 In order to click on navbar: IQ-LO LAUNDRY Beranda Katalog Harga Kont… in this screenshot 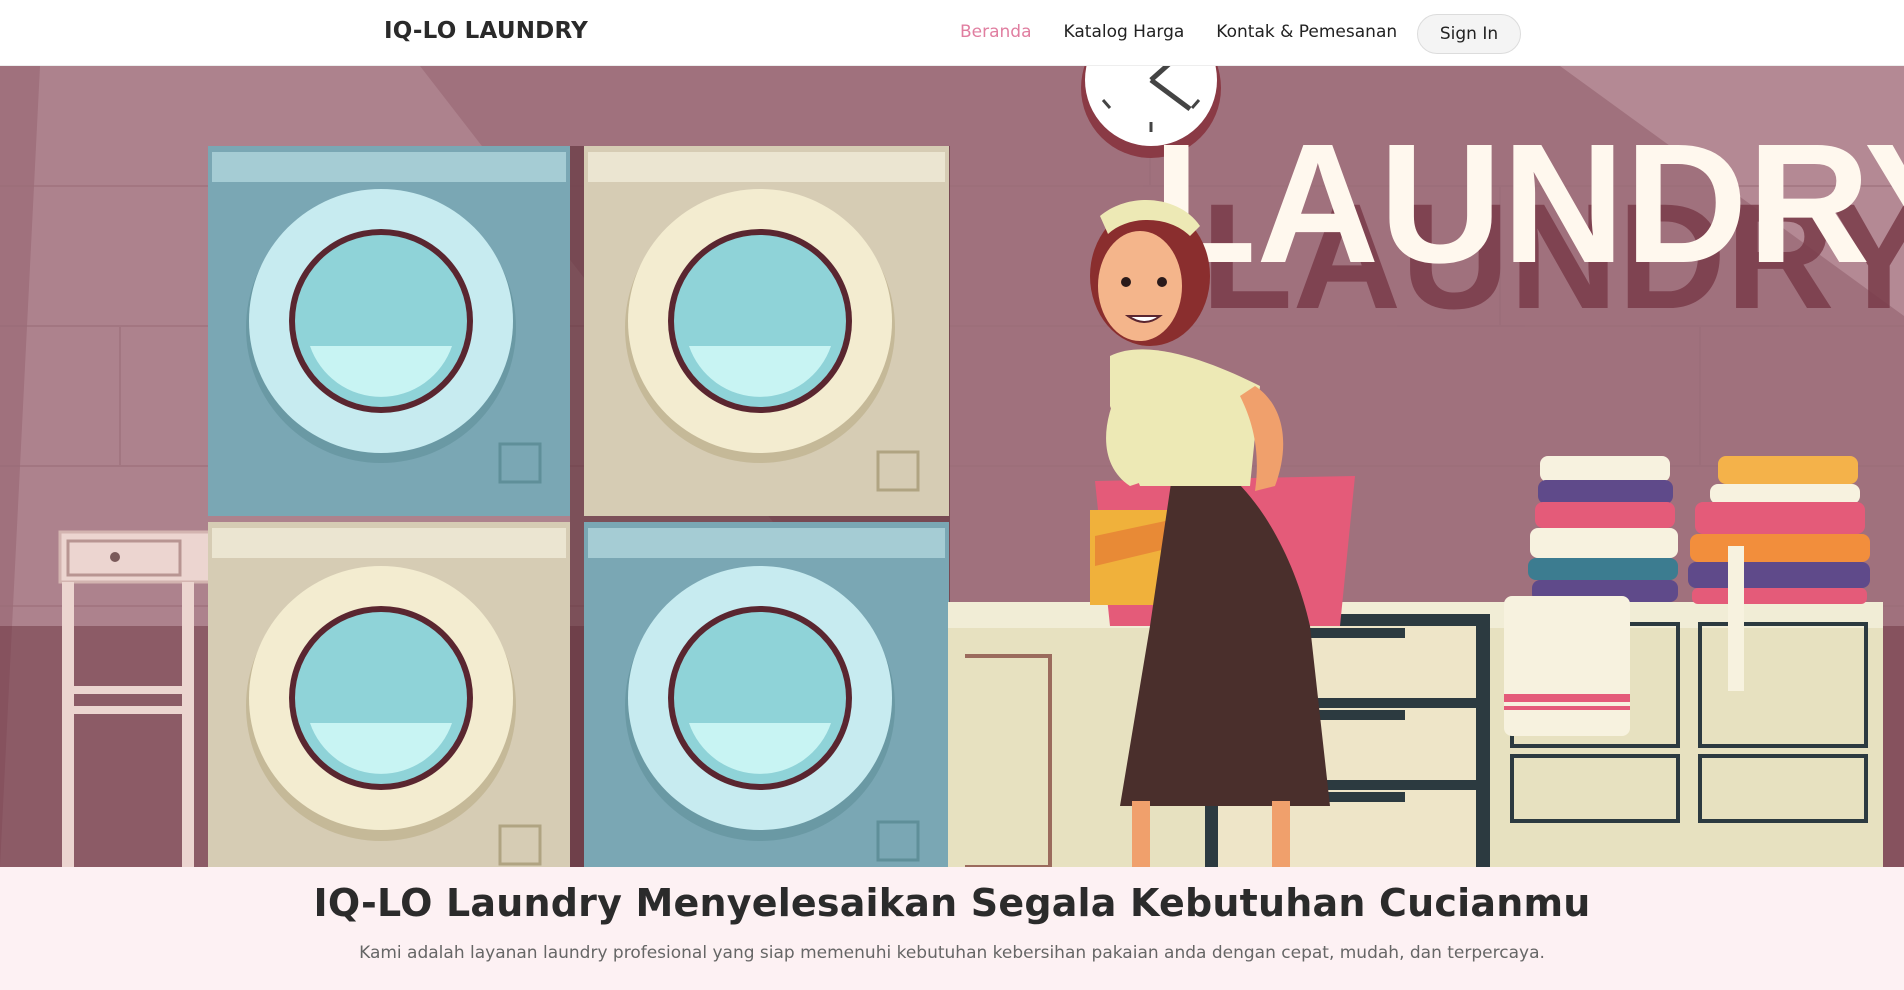, I will do `click(952, 33)`.